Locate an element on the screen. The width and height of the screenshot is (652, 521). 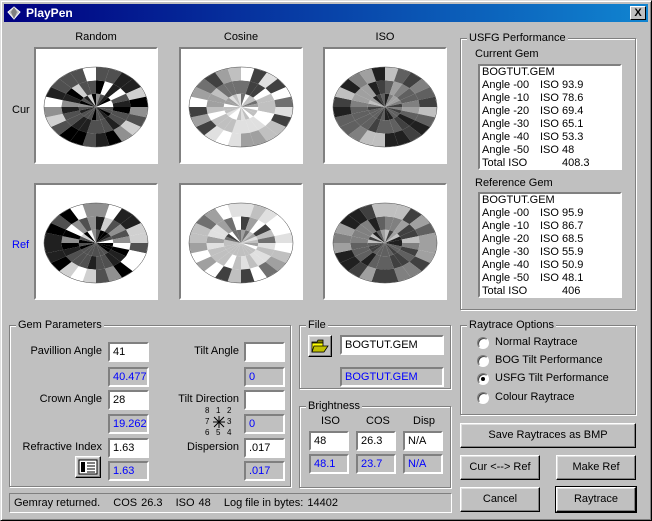
radio-label: Normal Raytrace is located at coordinates (536, 342).